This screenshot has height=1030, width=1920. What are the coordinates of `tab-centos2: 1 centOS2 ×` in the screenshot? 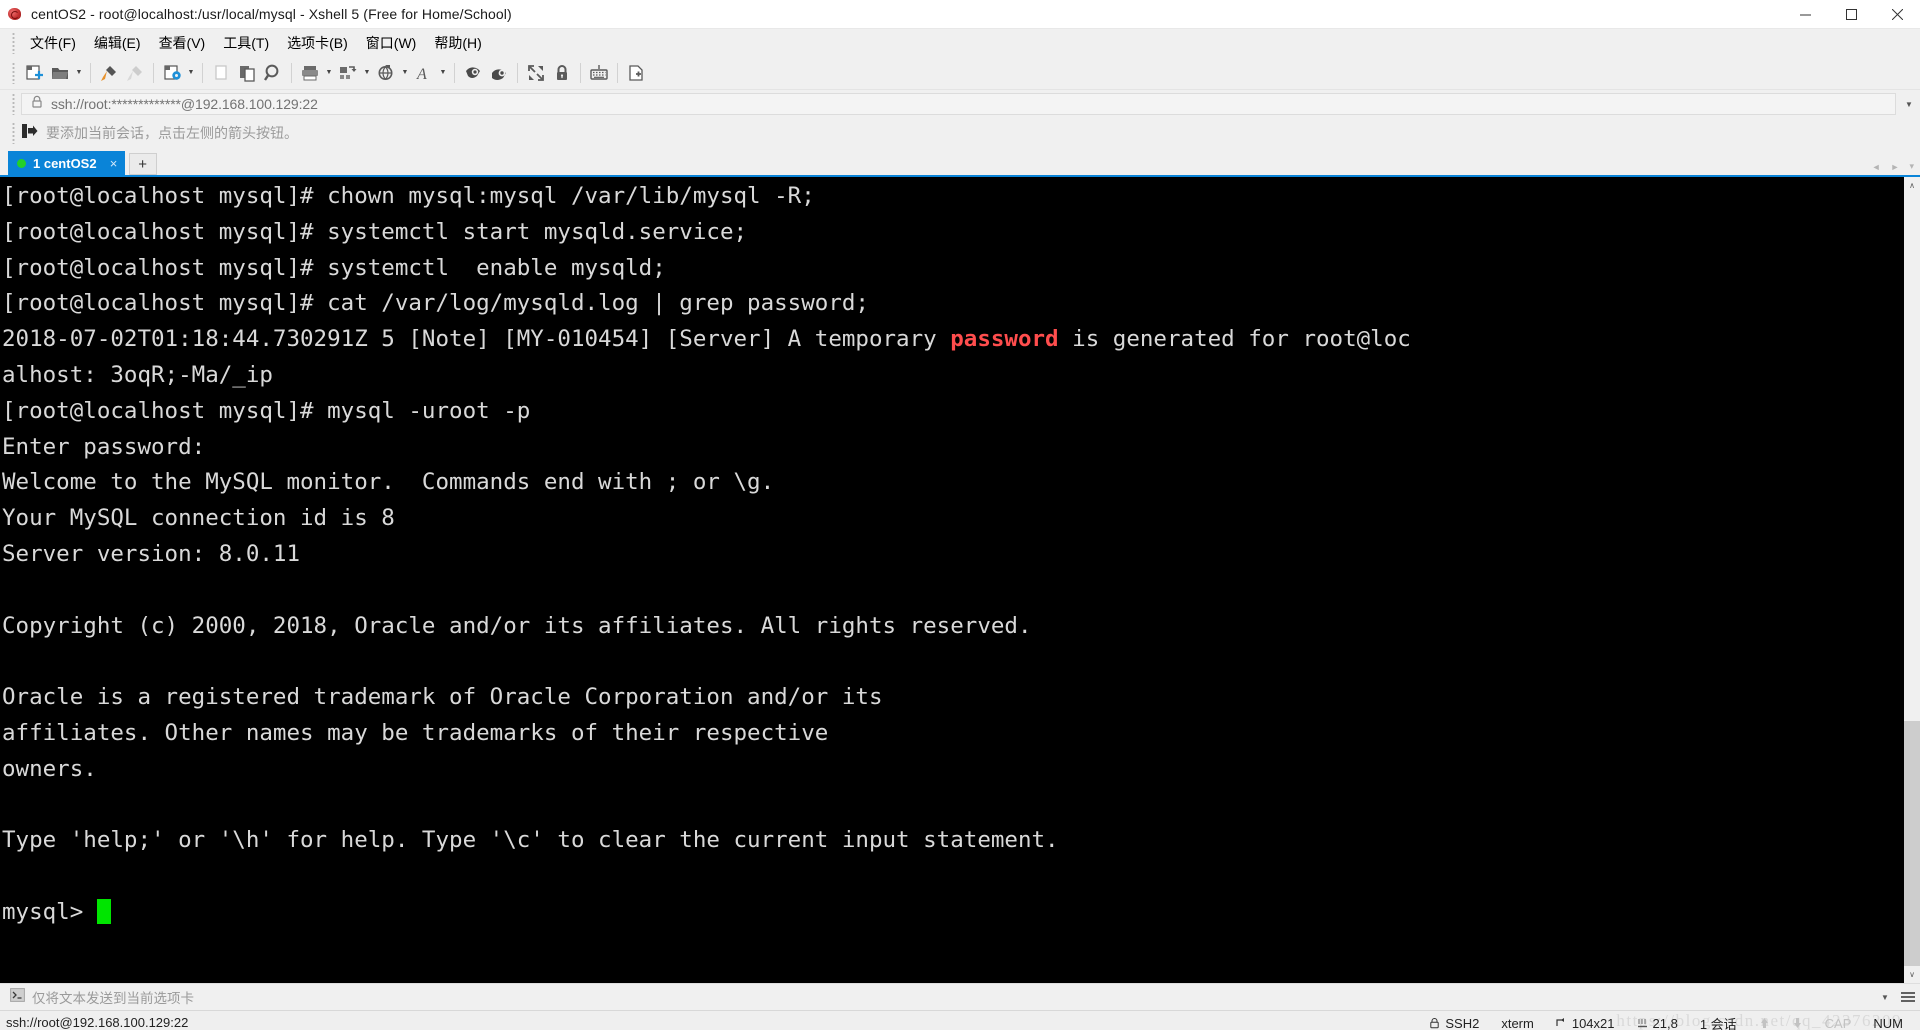 It's located at (66, 163).